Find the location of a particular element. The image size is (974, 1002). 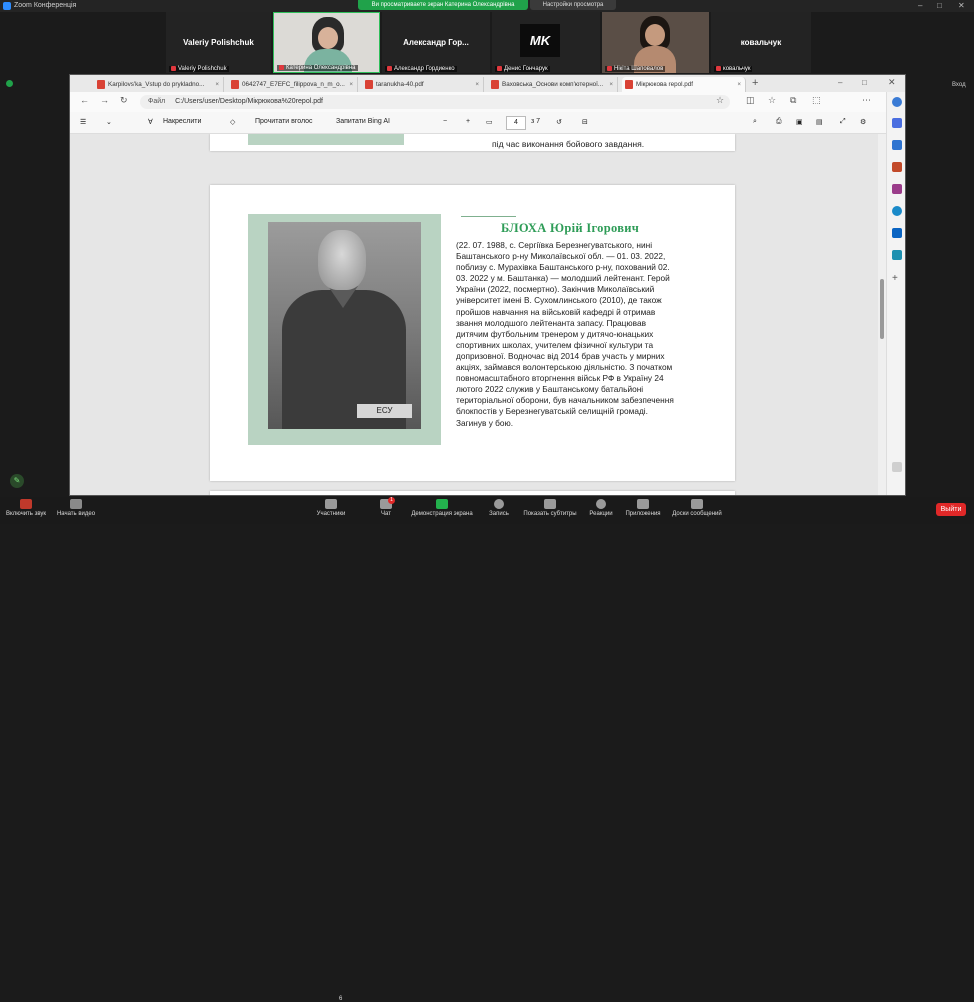

page-view-icon: ⊟ is located at coordinates (585, 122).